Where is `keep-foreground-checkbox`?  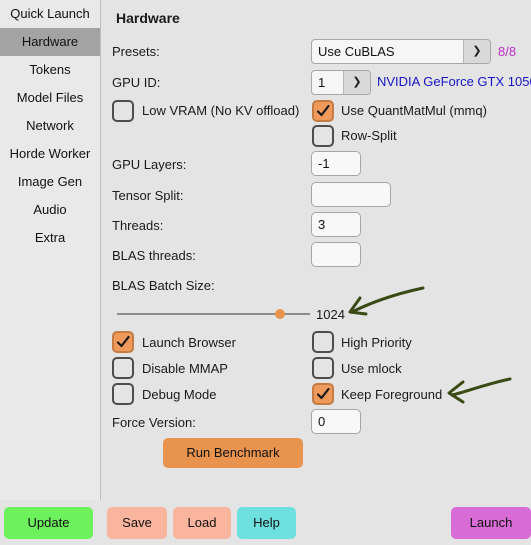
keep-foreground-checkbox is located at coordinates (323, 394).